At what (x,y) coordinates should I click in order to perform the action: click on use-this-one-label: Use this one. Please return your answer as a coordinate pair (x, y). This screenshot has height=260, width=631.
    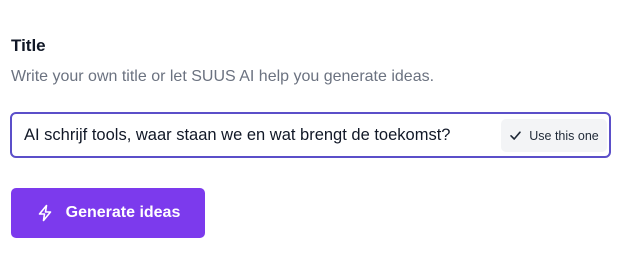
    Looking at the image, I should click on (564, 135).